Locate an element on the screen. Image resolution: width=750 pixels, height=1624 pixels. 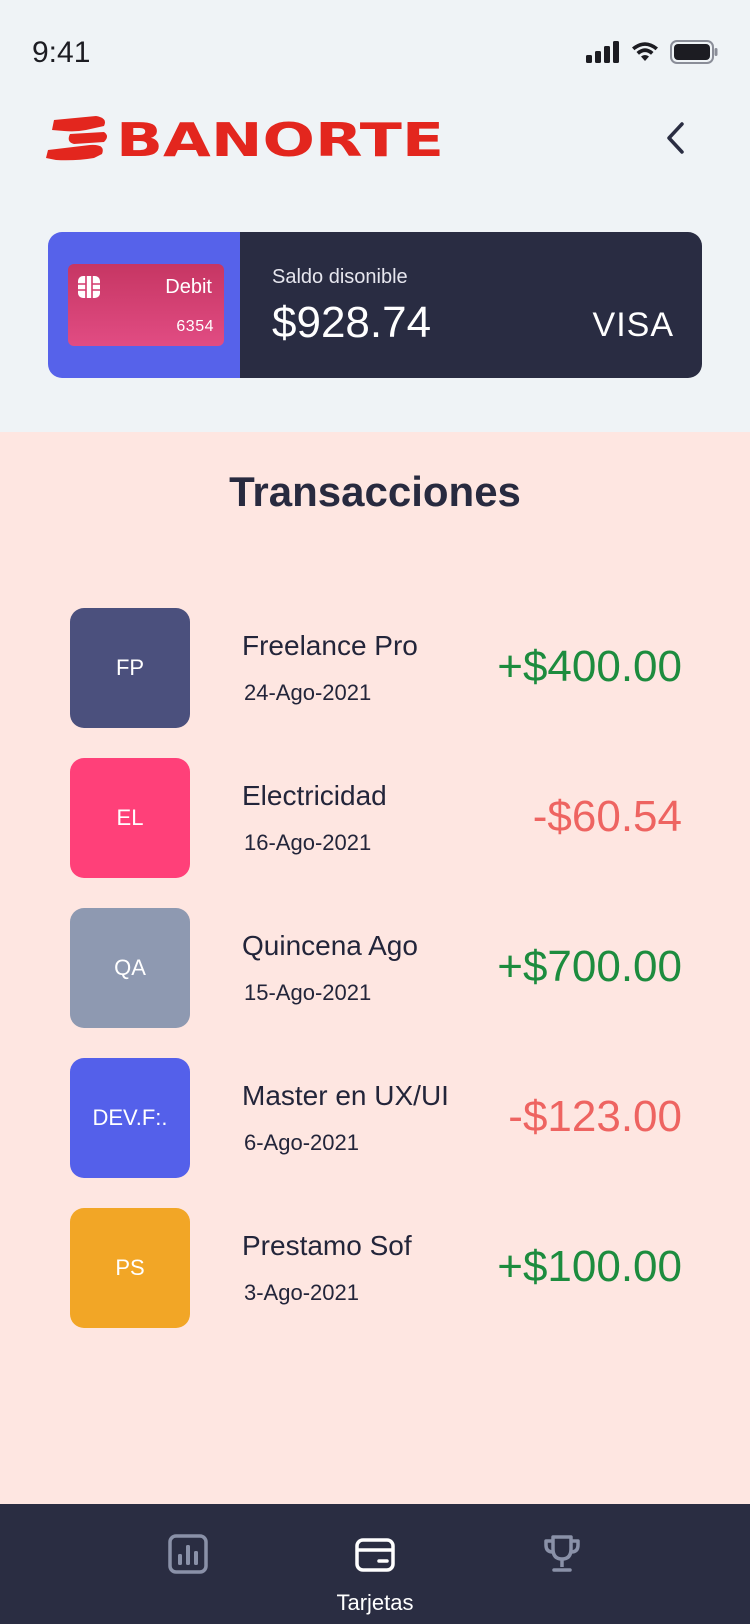
card-network-label: VISA is located at coordinates (633, 325).